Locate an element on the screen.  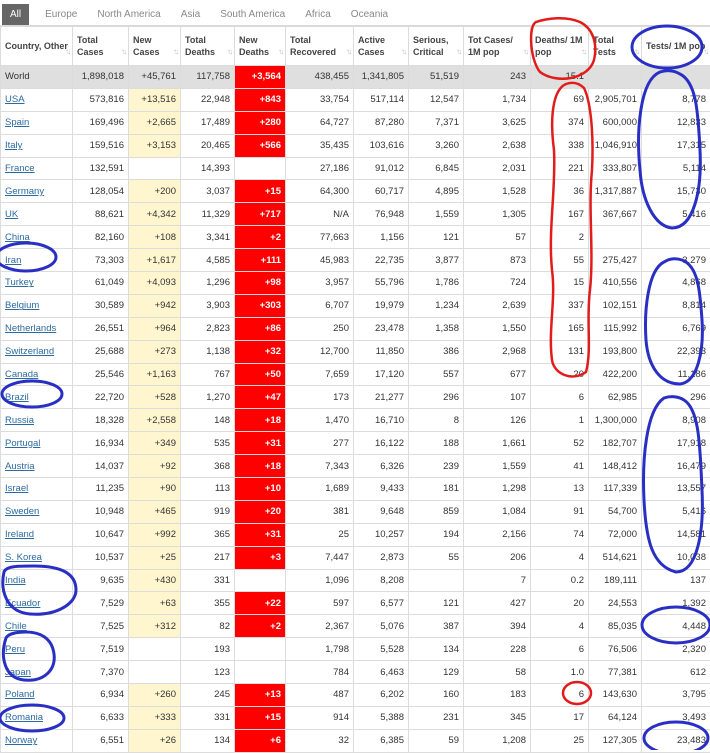
cell: 58 is located at coordinates (497, 672).